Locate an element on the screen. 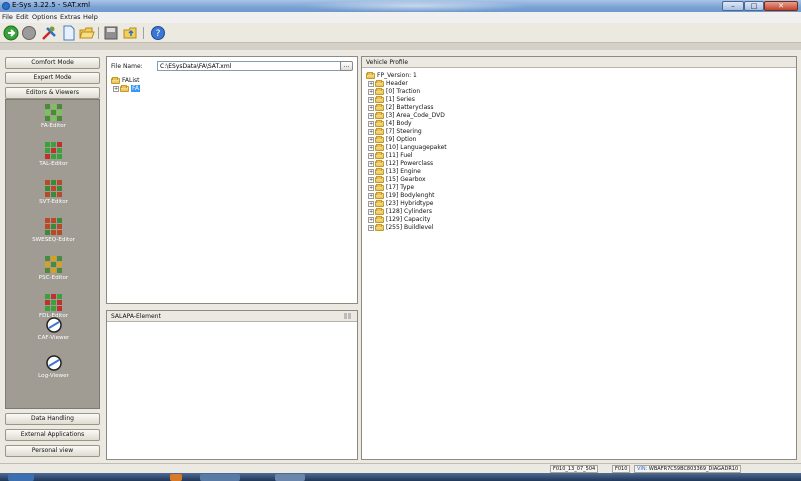  minimize-button: – is located at coordinates (733, 6).